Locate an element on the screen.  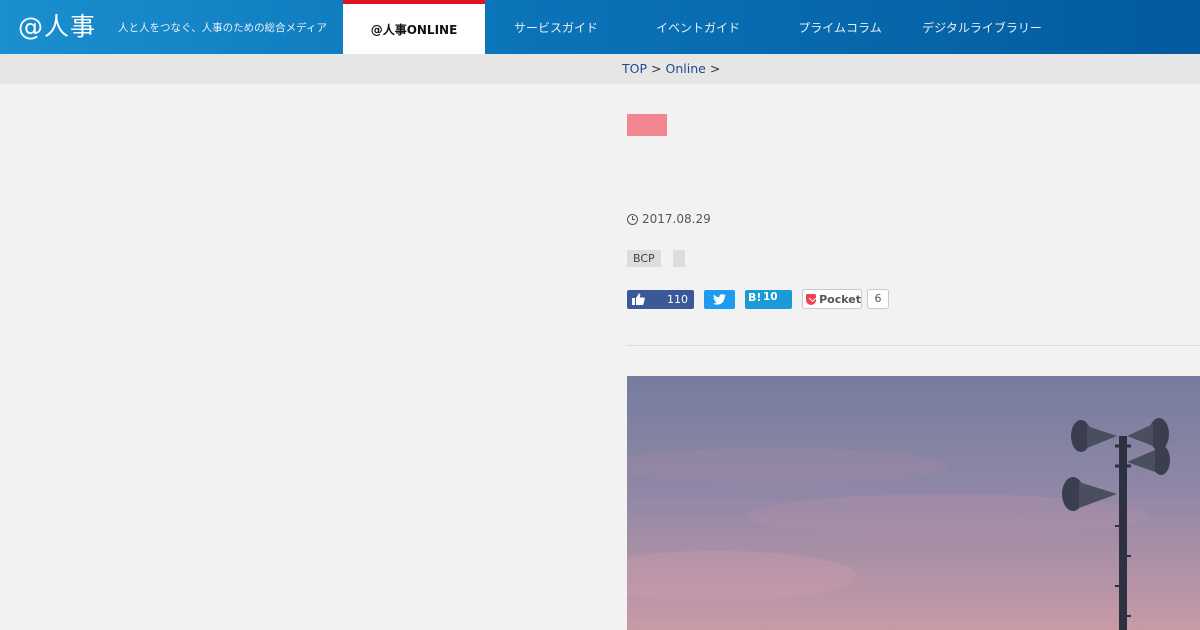
nav-item-digital-library: デジタルライブラリー is located at coordinates (982, 27).